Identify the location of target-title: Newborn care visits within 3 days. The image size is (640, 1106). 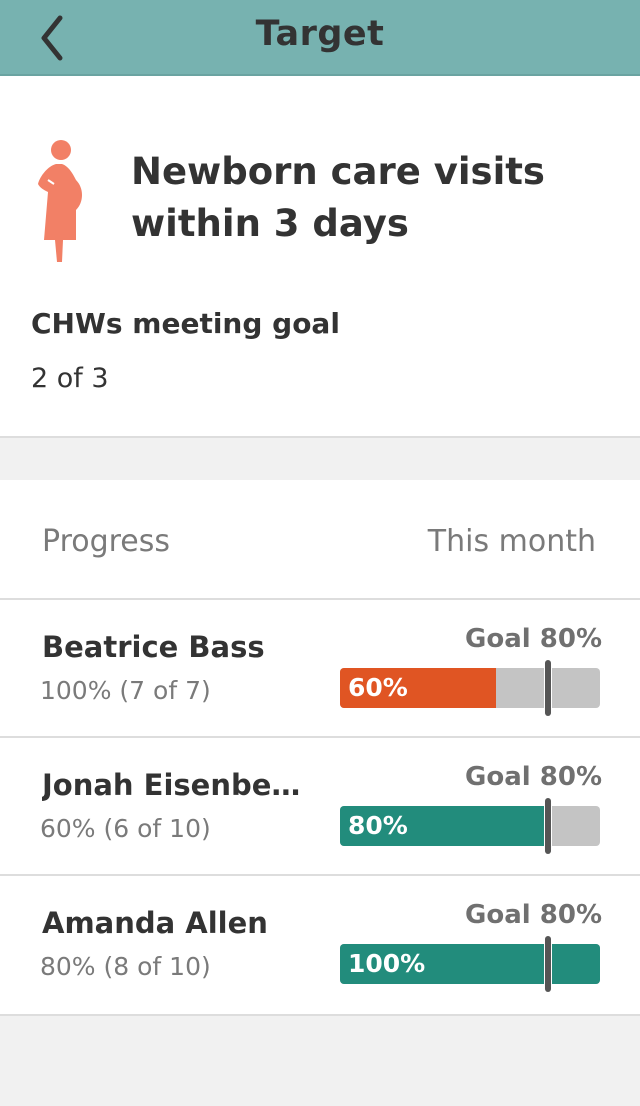
(338, 197).